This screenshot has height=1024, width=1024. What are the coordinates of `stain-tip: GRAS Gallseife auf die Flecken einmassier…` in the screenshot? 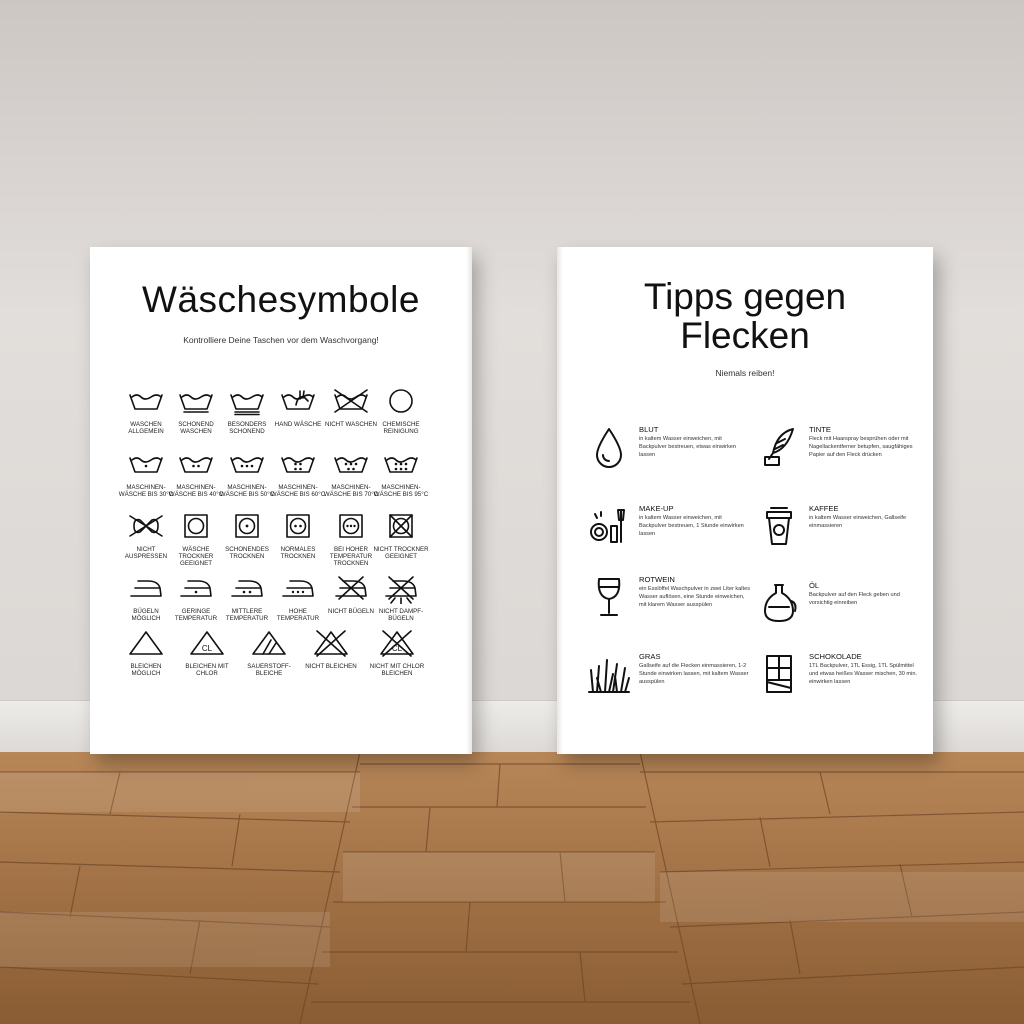 It's located at (673, 682).